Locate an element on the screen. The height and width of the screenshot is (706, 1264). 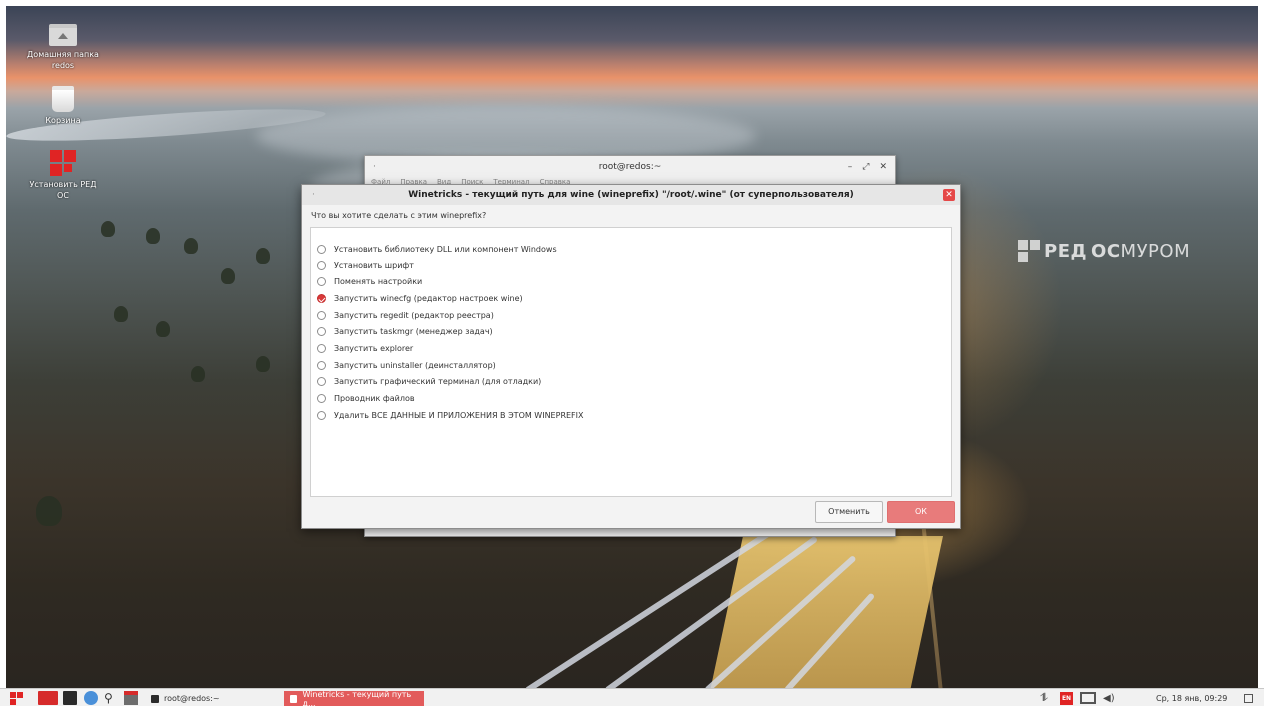
radio-button-checked is located at coordinates (321, 298).